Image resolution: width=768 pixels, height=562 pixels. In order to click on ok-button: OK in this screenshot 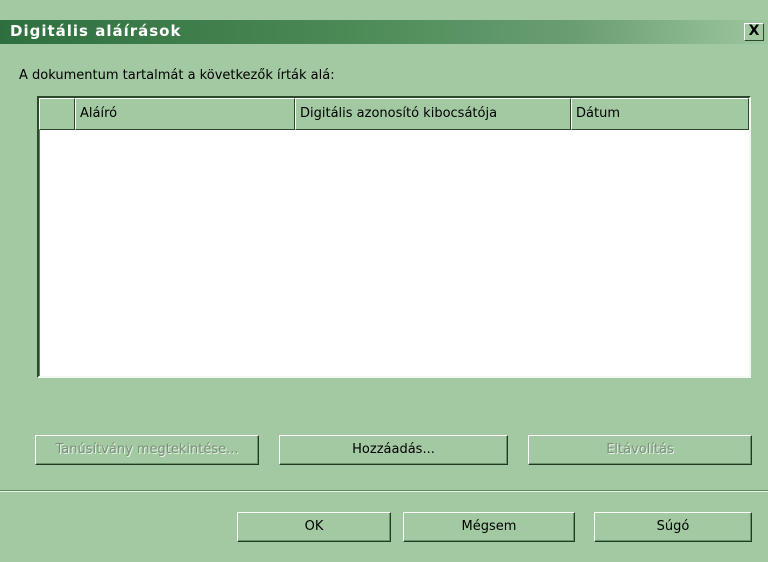, I will do `click(314, 527)`.